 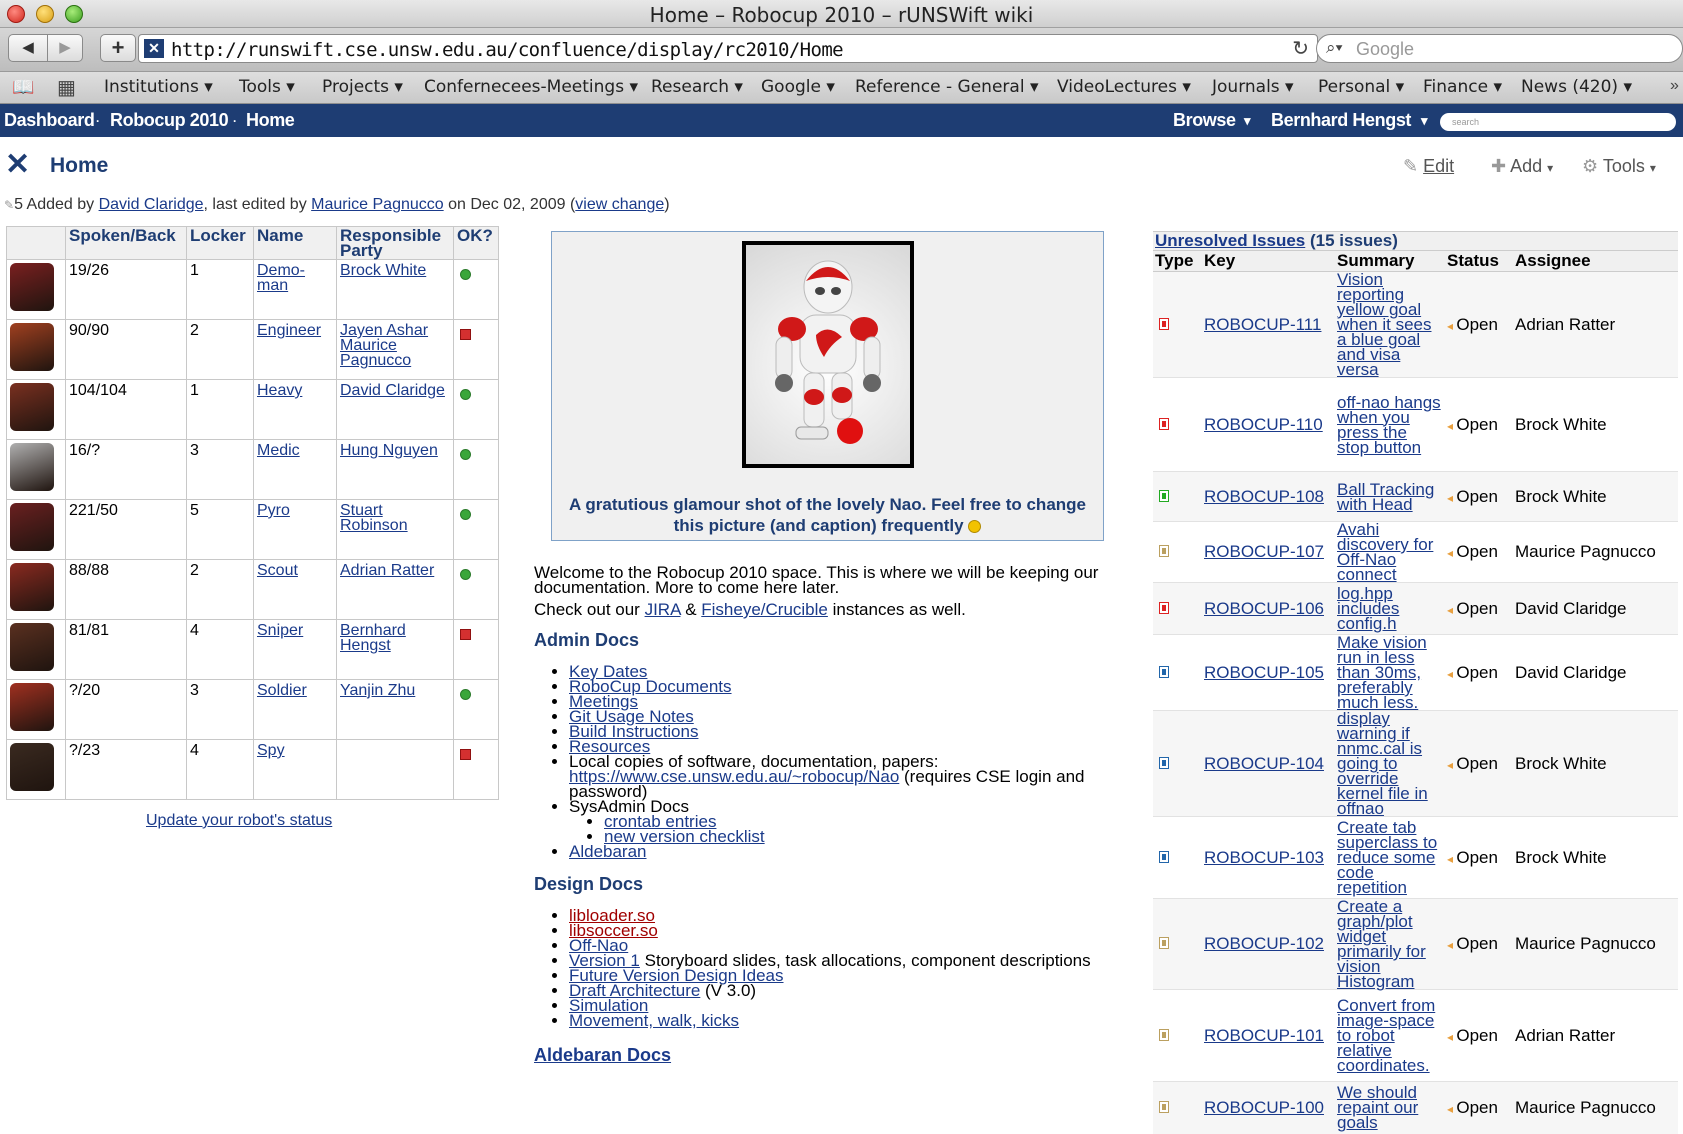 What do you see at coordinates (395, 638) in the screenshot?
I see `responsible-party-link: Bernhard Hengst` at bounding box center [395, 638].